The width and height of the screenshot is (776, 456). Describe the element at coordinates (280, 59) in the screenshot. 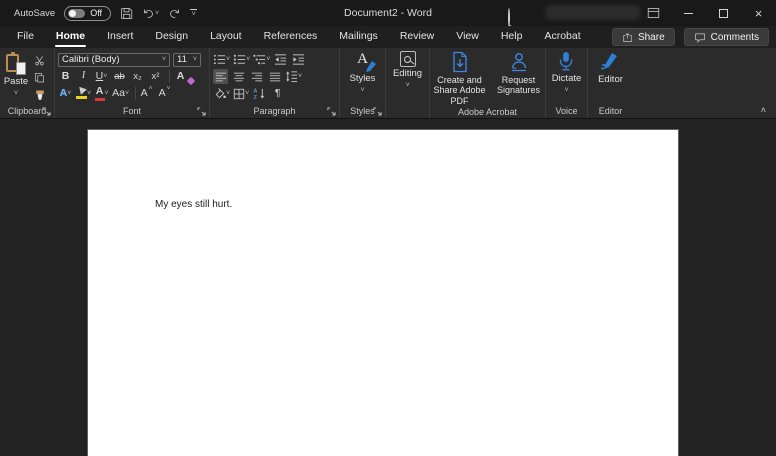

I see `decrease-indent-button` at that location.